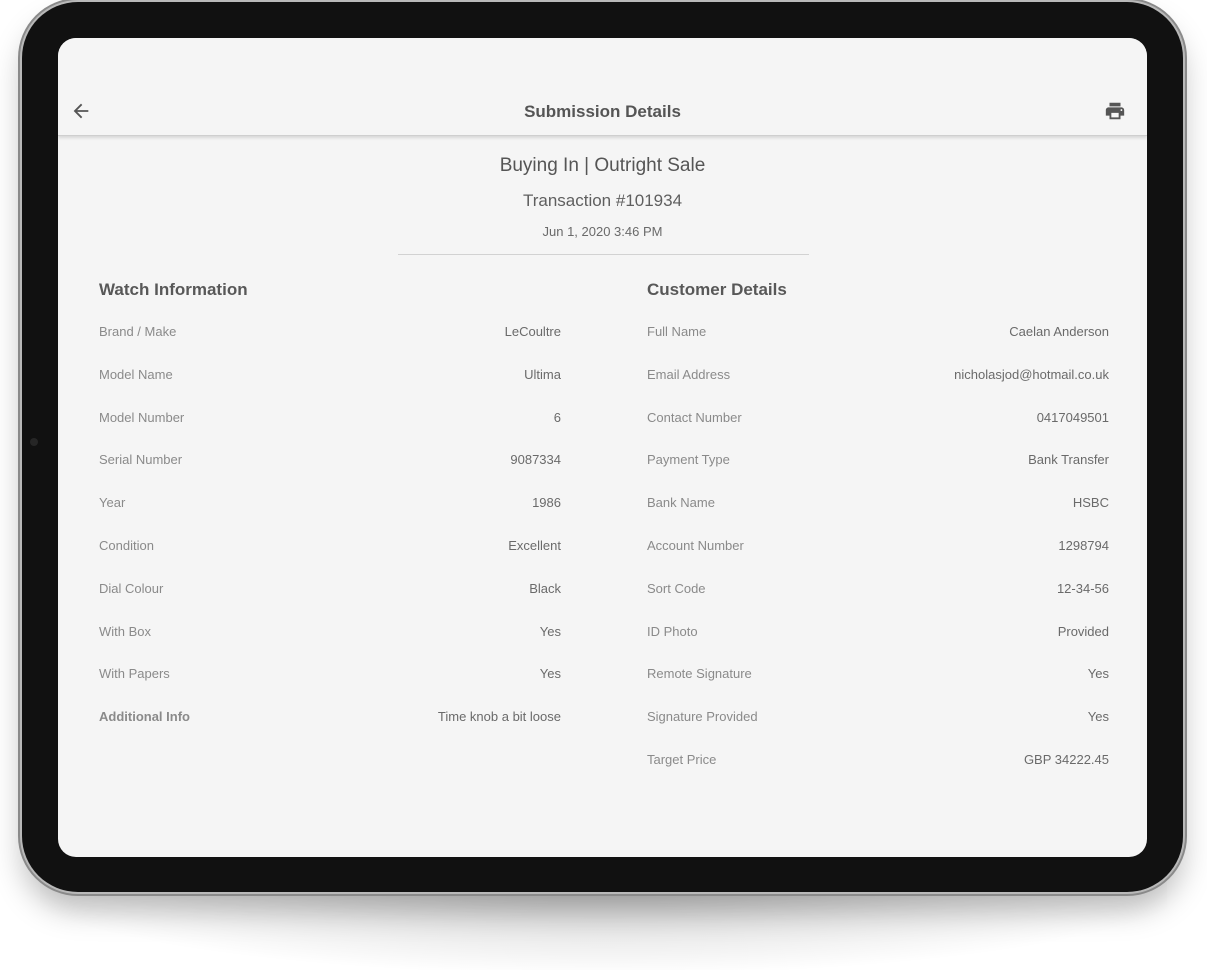 Image resolution: width=1207 pixels, height=979 pixels. Describe the element at coordinates (330, 388) in the screenshot. I see `detail-row: Model Name Ultima` at that location.